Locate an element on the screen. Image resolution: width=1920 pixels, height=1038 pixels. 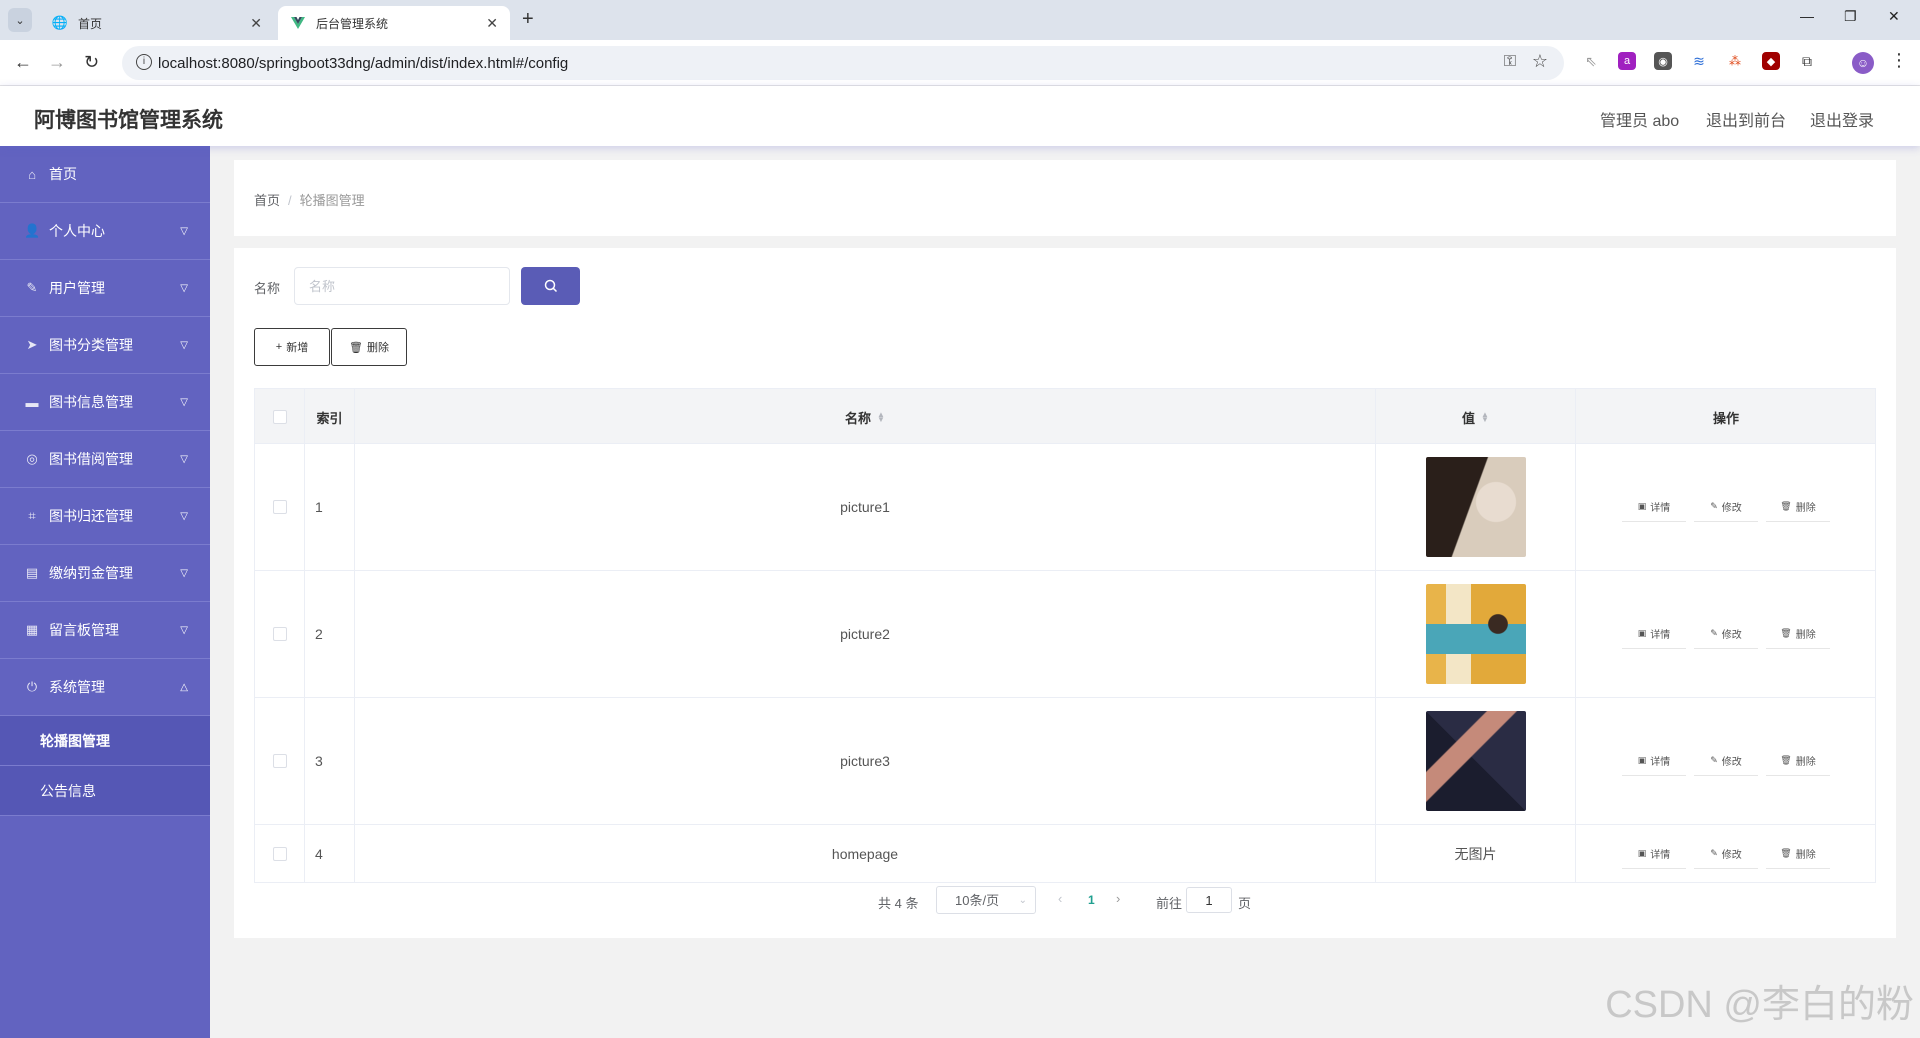
menu-kebab-icon: ⋮ is located at coordinates (1899, 60).